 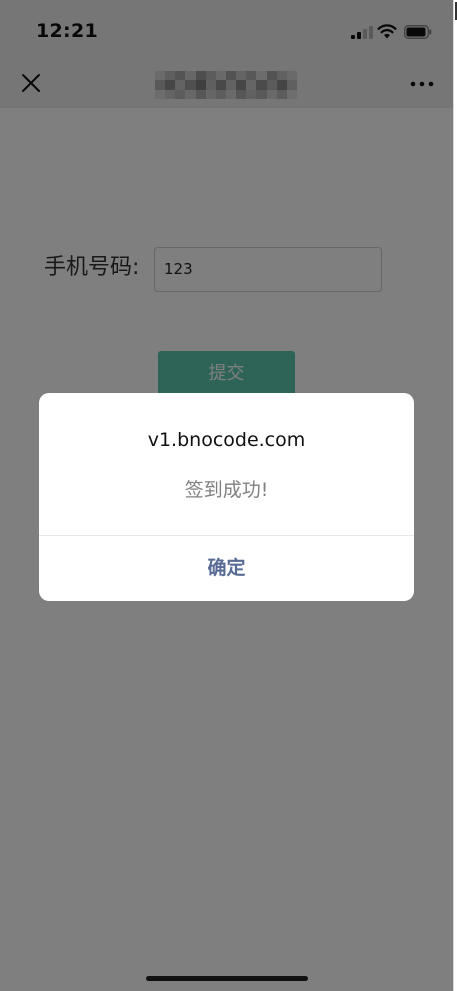 I want to click on dialog-title: v1.bnocode.com, so click(x=226, y=440).